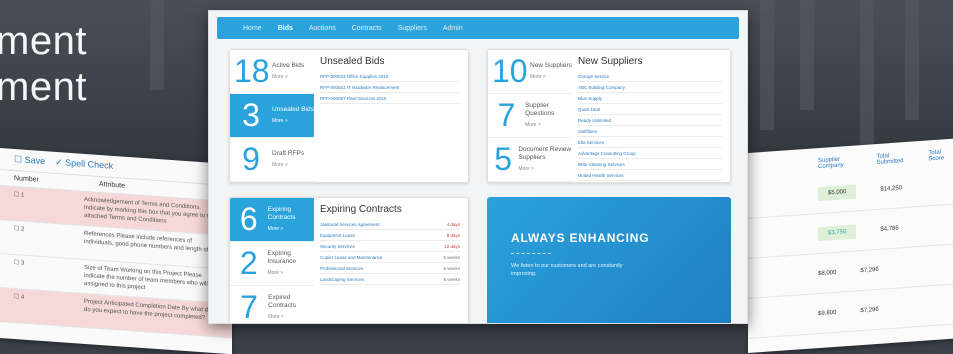  I want to click on item-link: Advantage Consulting Group, so click(607, 153).